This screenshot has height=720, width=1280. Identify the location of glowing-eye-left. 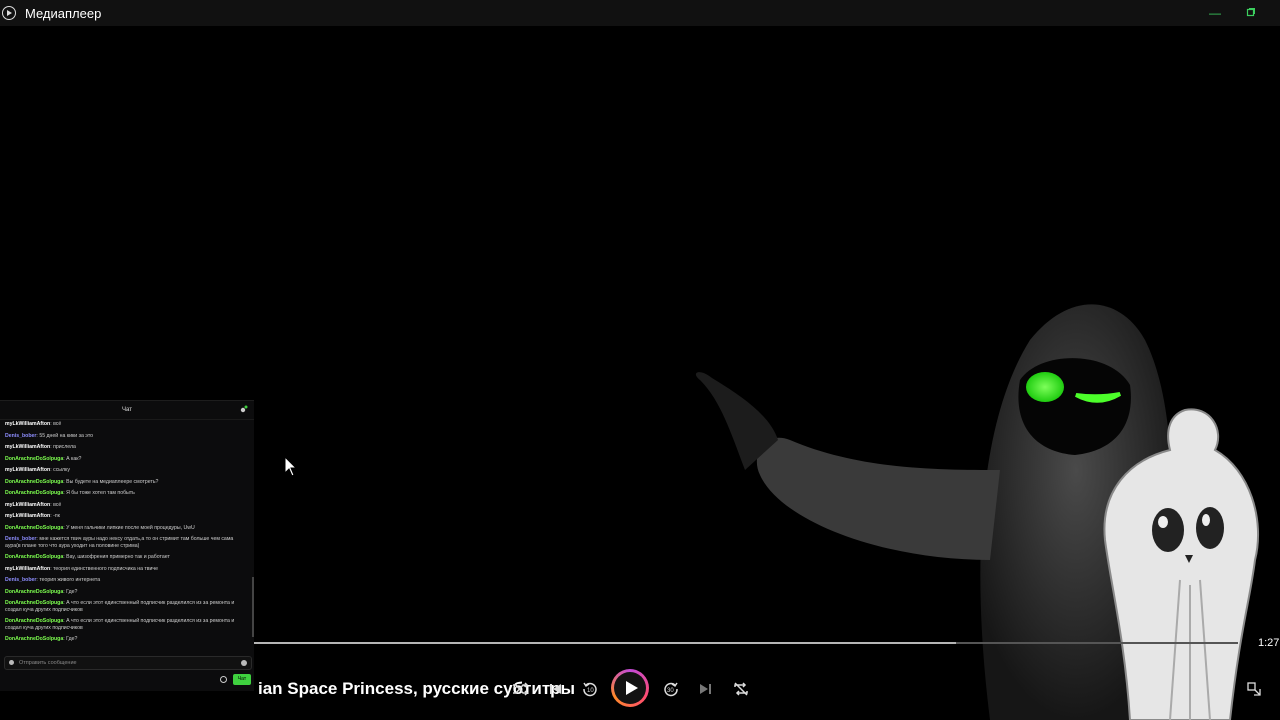
(1045, 387).